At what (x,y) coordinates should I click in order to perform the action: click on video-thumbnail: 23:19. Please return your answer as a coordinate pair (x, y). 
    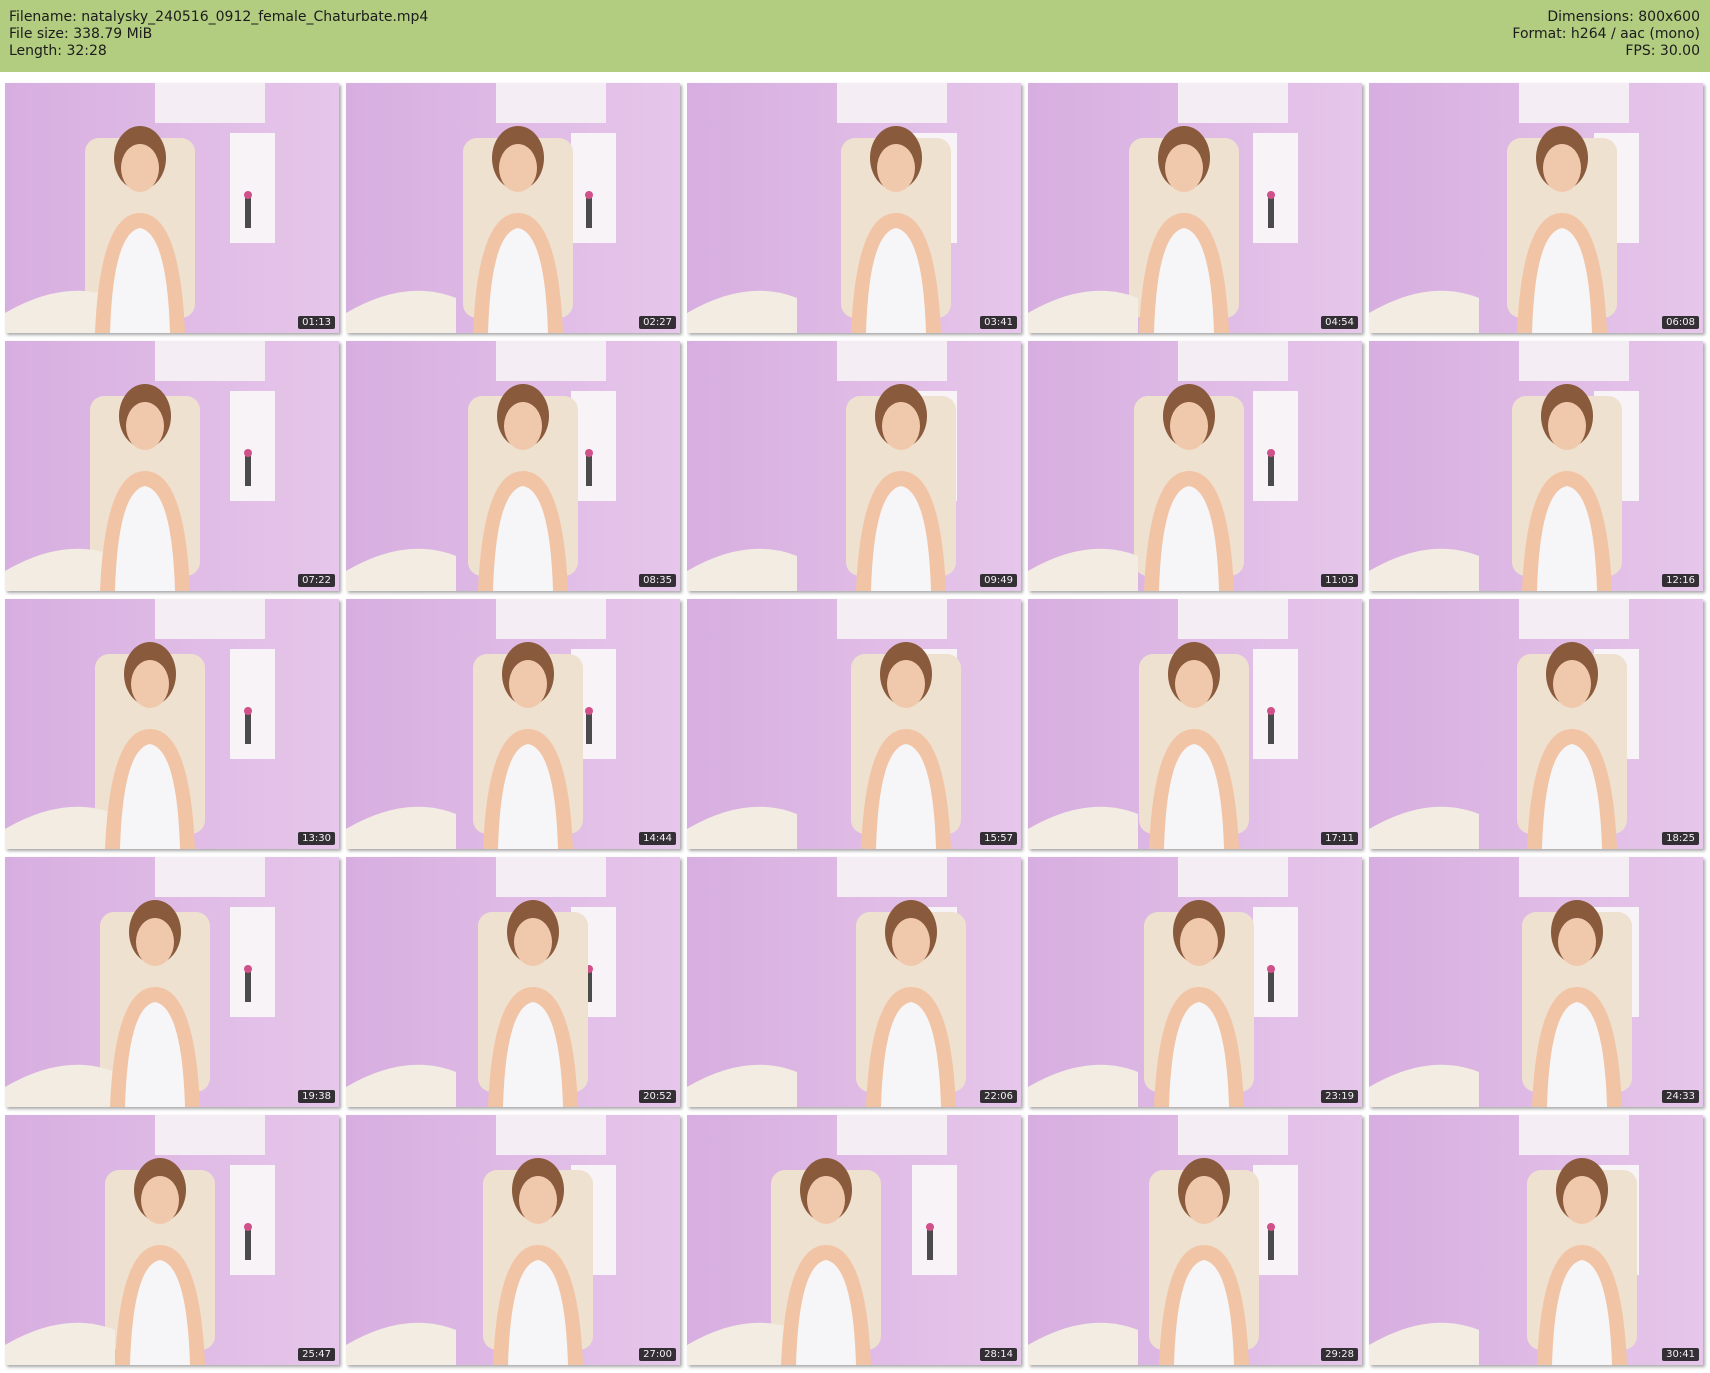
    Looking at the image, I should click on (1195, 982).